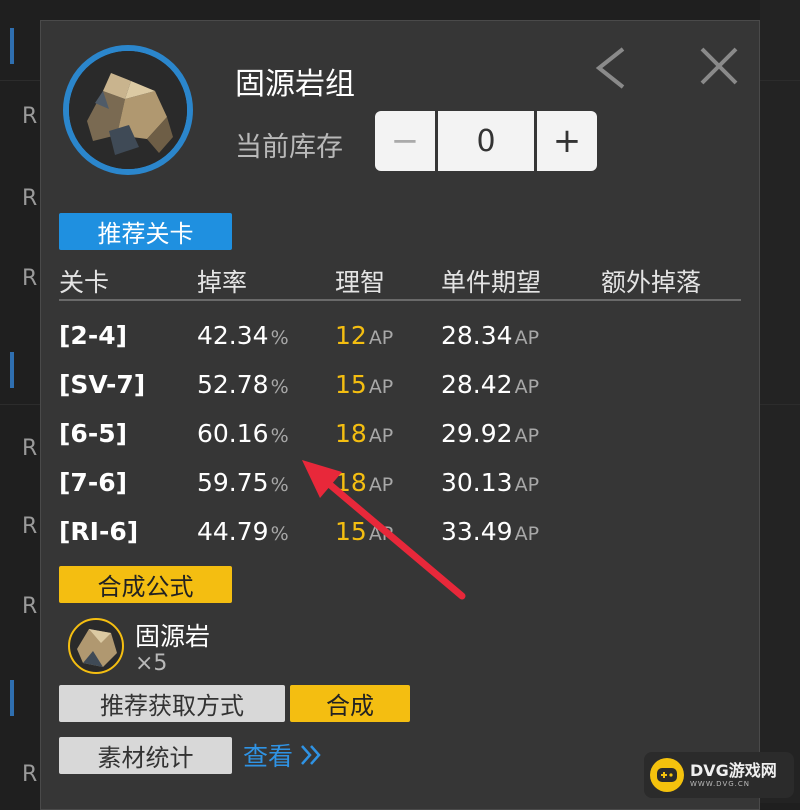  What do you see at coordinates (490, 335) in the screenshot?
I see `expected-cost: 28.34 AP` at bounding box center [490, 335].